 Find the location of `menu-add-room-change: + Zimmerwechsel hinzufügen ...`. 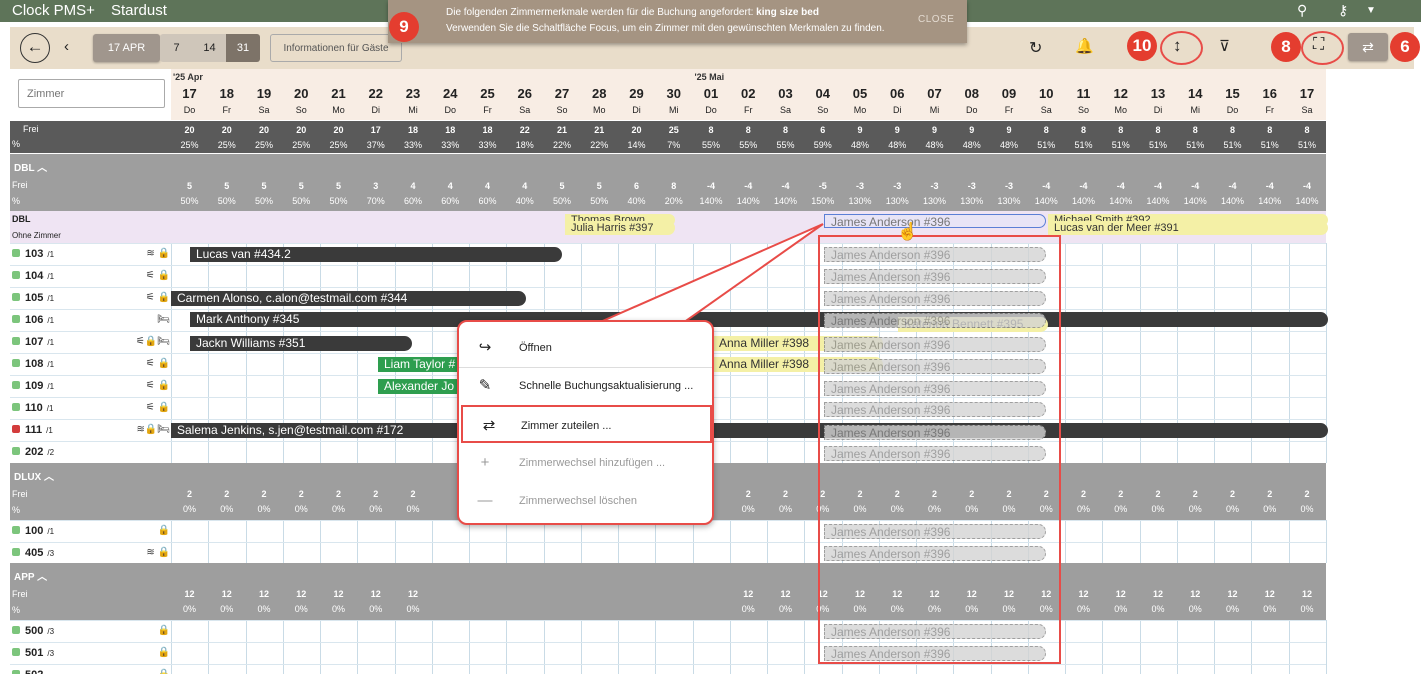

menu-add-room-change: + Zimmerwechsel hinzufügen ... is located at coordinates (585, 463).